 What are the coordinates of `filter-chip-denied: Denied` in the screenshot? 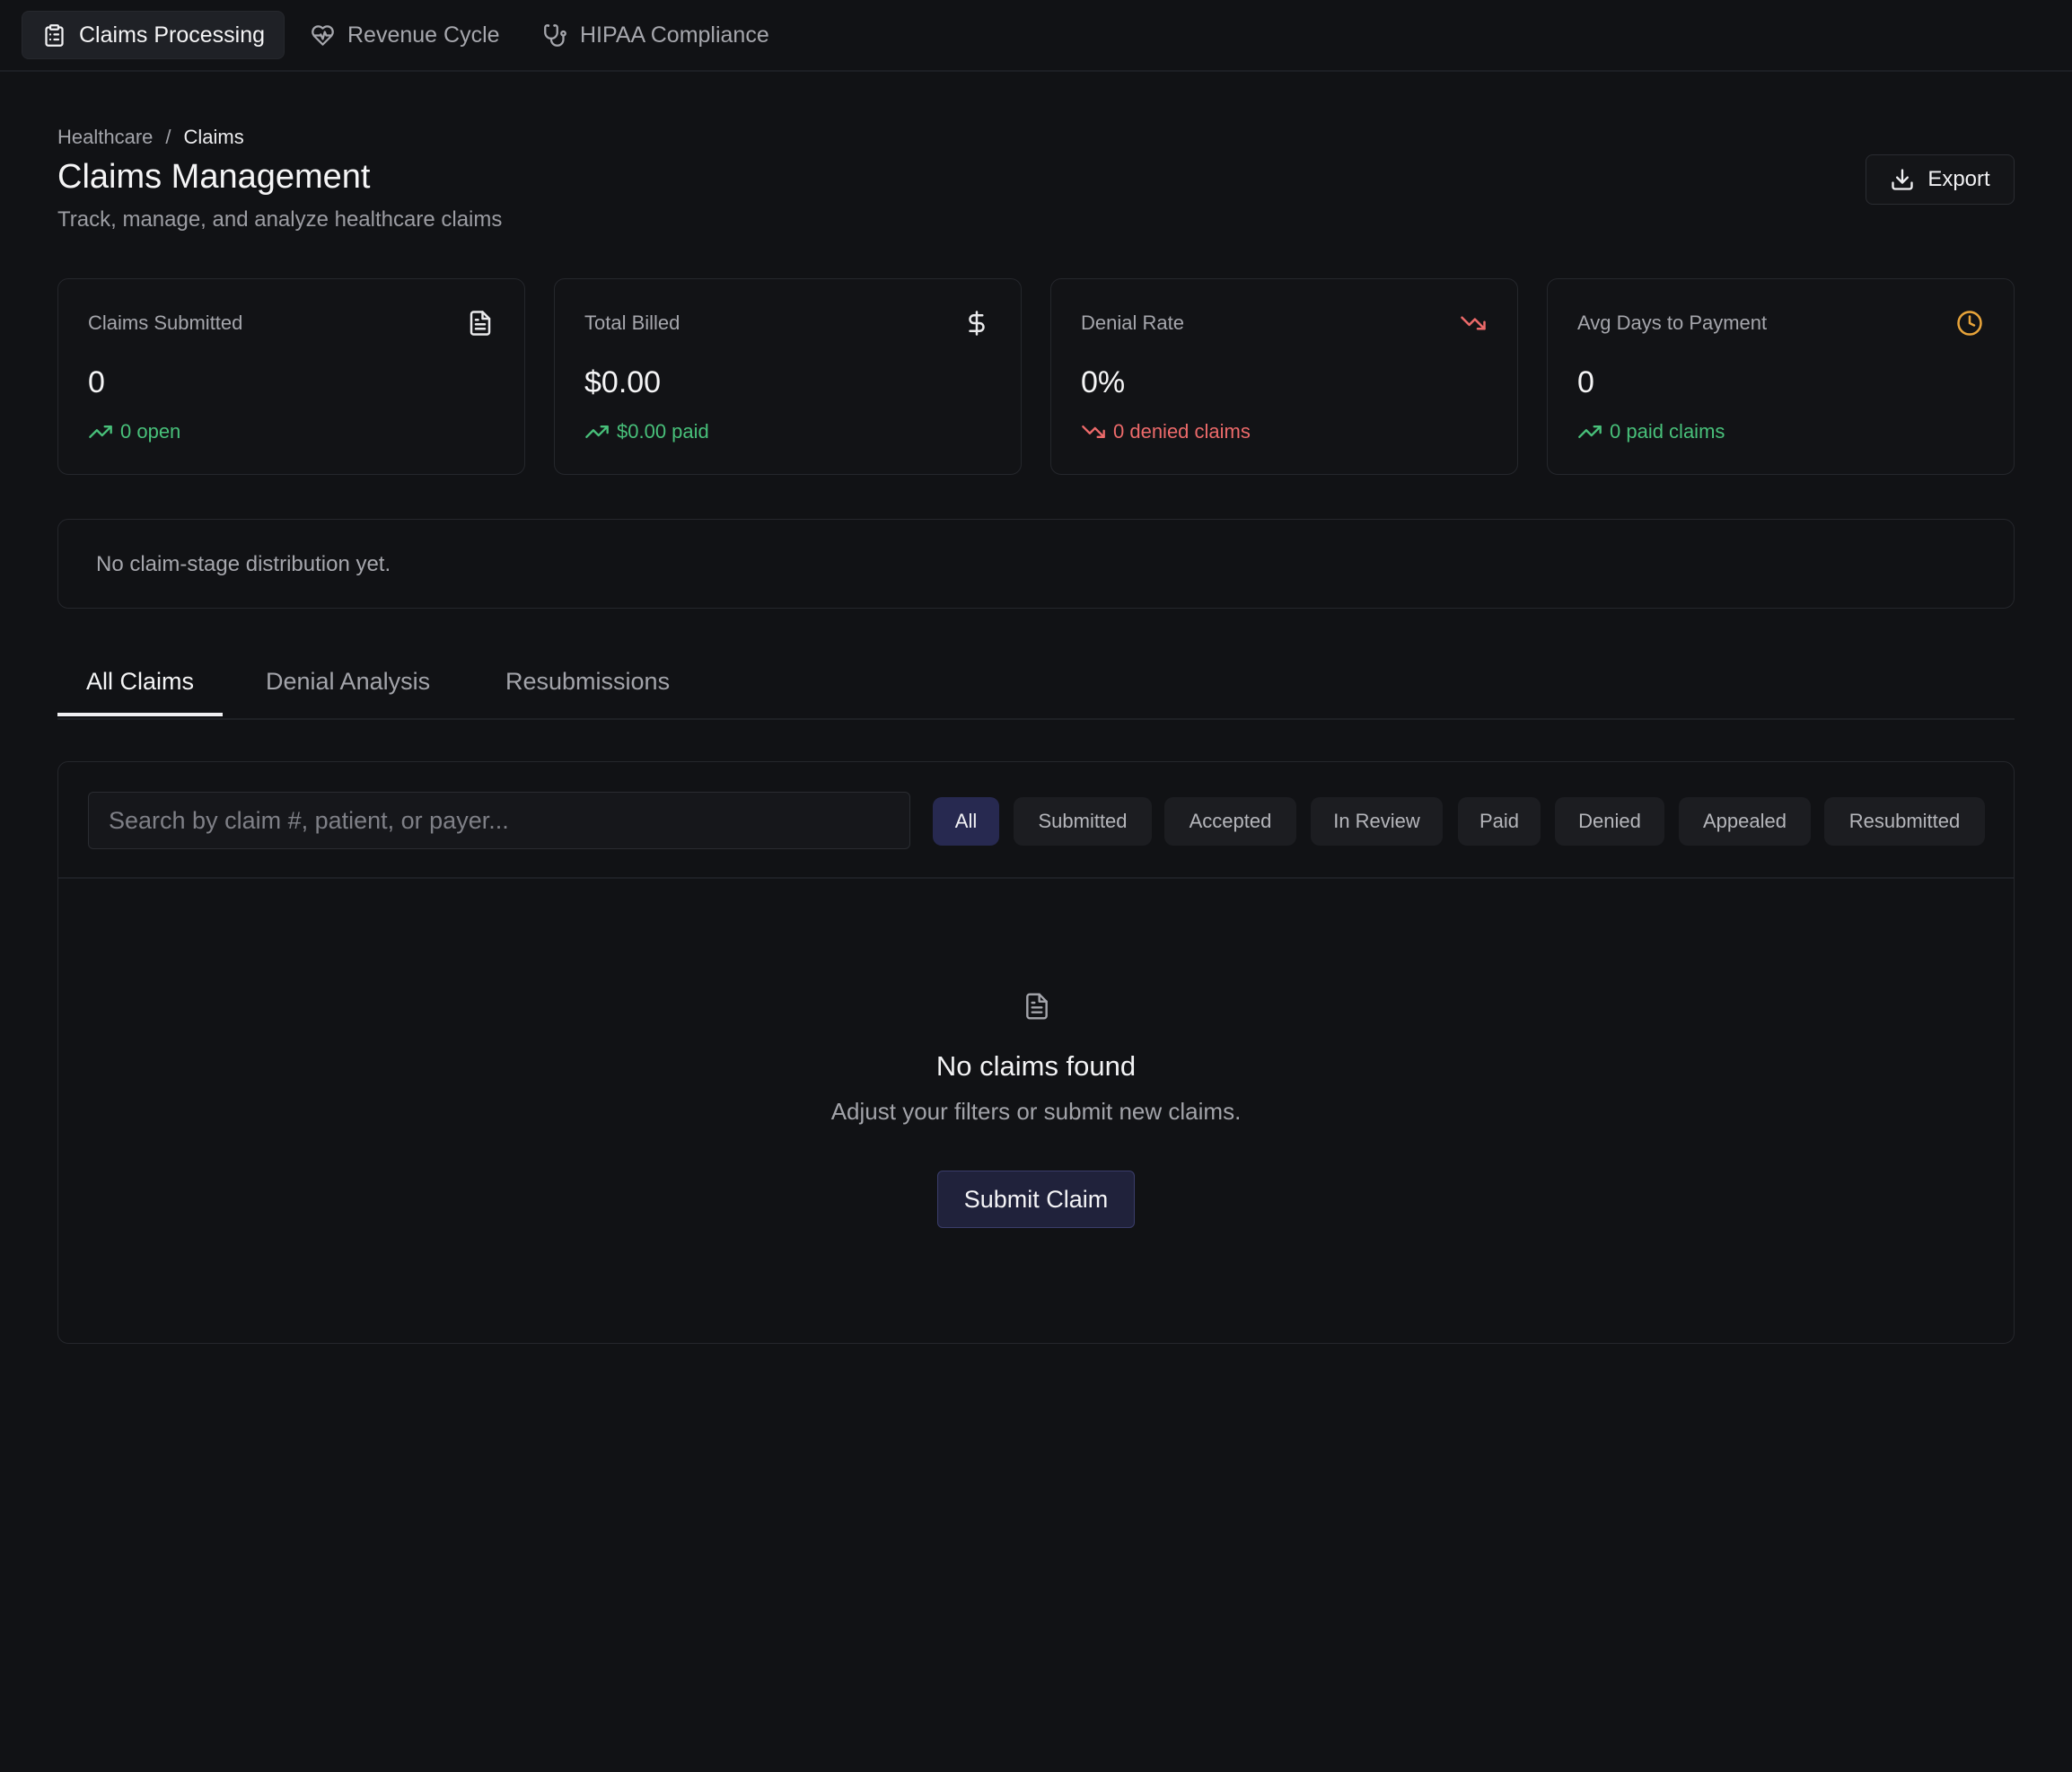 It's located at (1609, 821).